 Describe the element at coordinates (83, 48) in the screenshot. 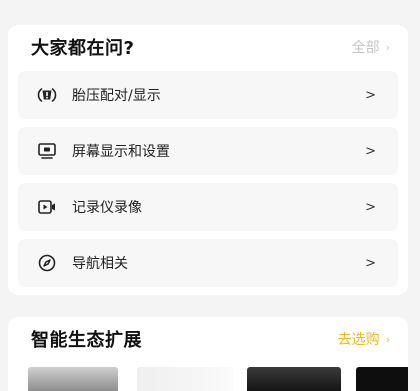

I see `faq-title: 大家都在问?` at that location.